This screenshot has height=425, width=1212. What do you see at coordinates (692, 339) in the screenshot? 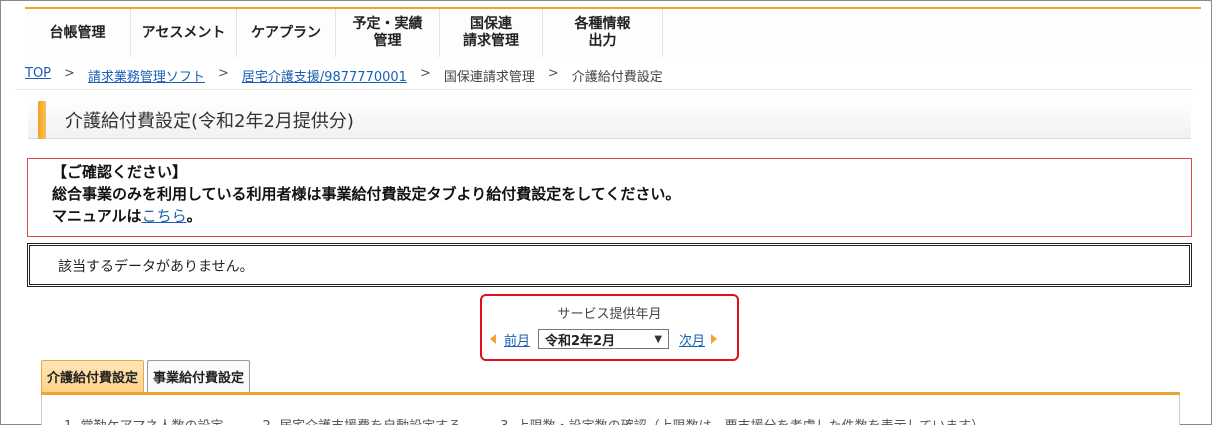
I see `next-month-link: 次月` at bounding box center [692, 339].